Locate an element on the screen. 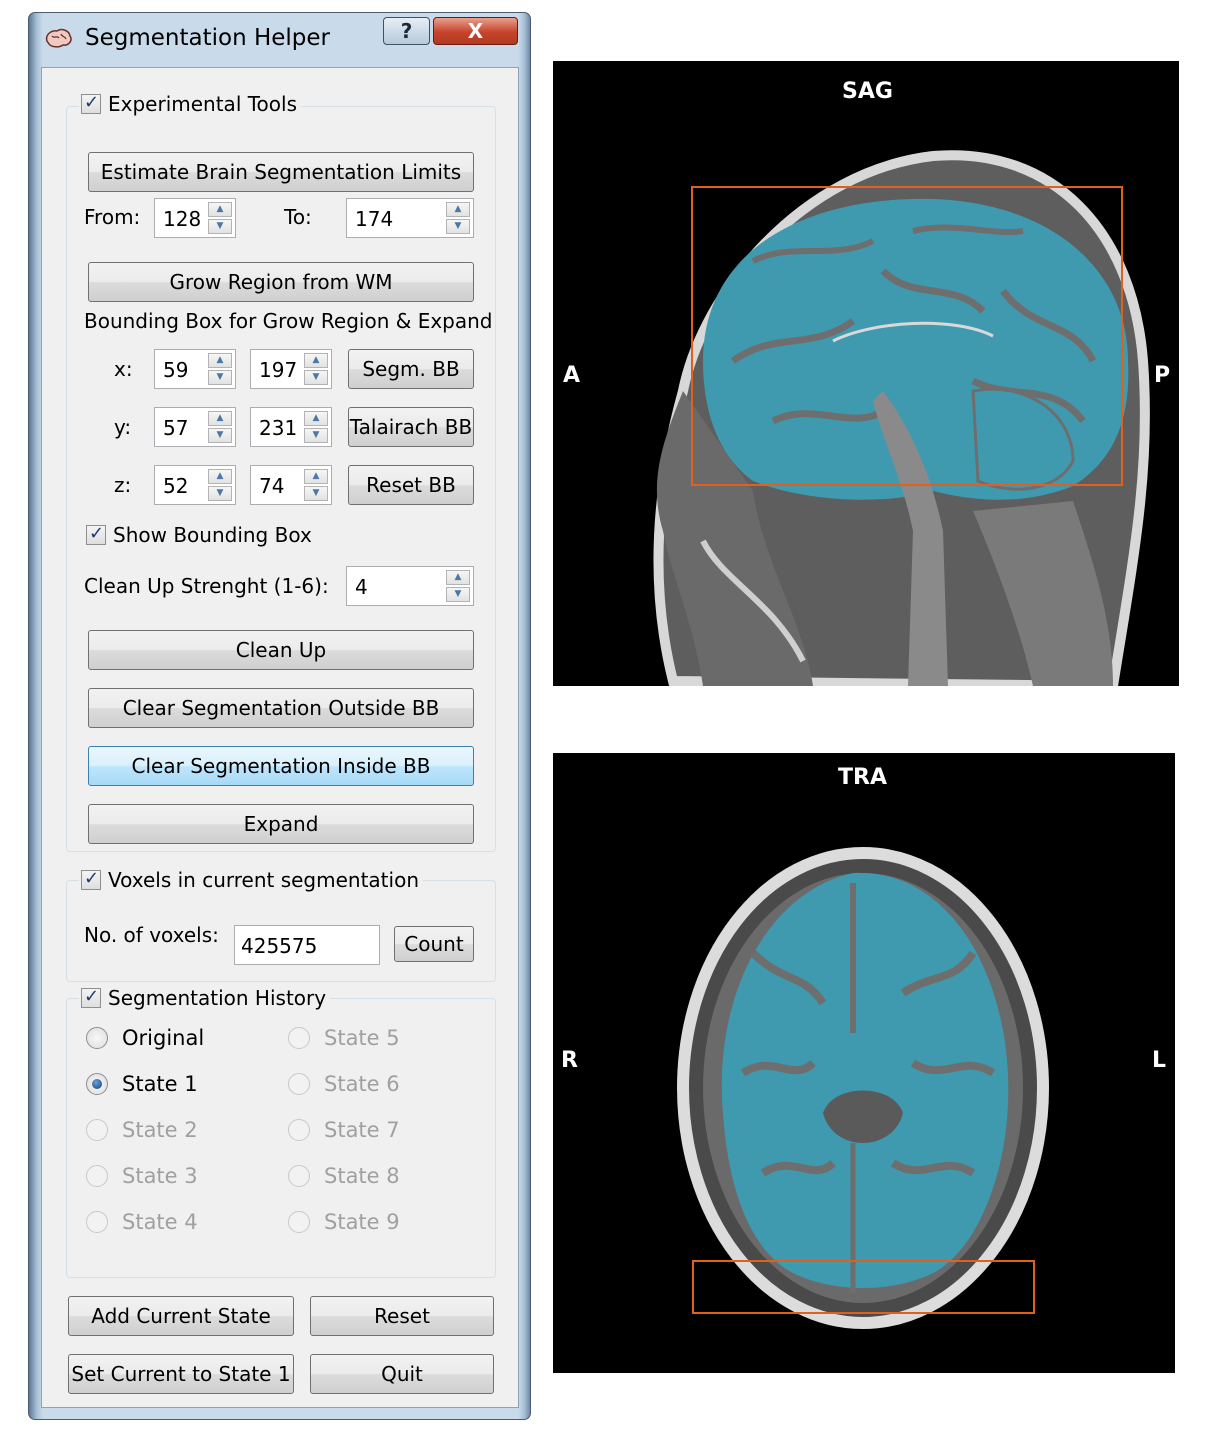  cleanup-strength-label: Clean Up Strenght (1-6): is located at coordinates (206, 586).